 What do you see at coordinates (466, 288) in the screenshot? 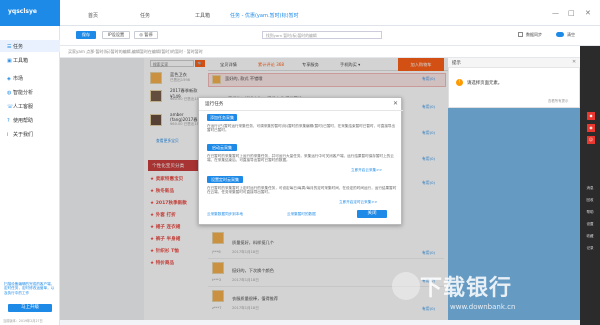
I see `watermark-text: 下载银行` at bounding box center [466, 288].